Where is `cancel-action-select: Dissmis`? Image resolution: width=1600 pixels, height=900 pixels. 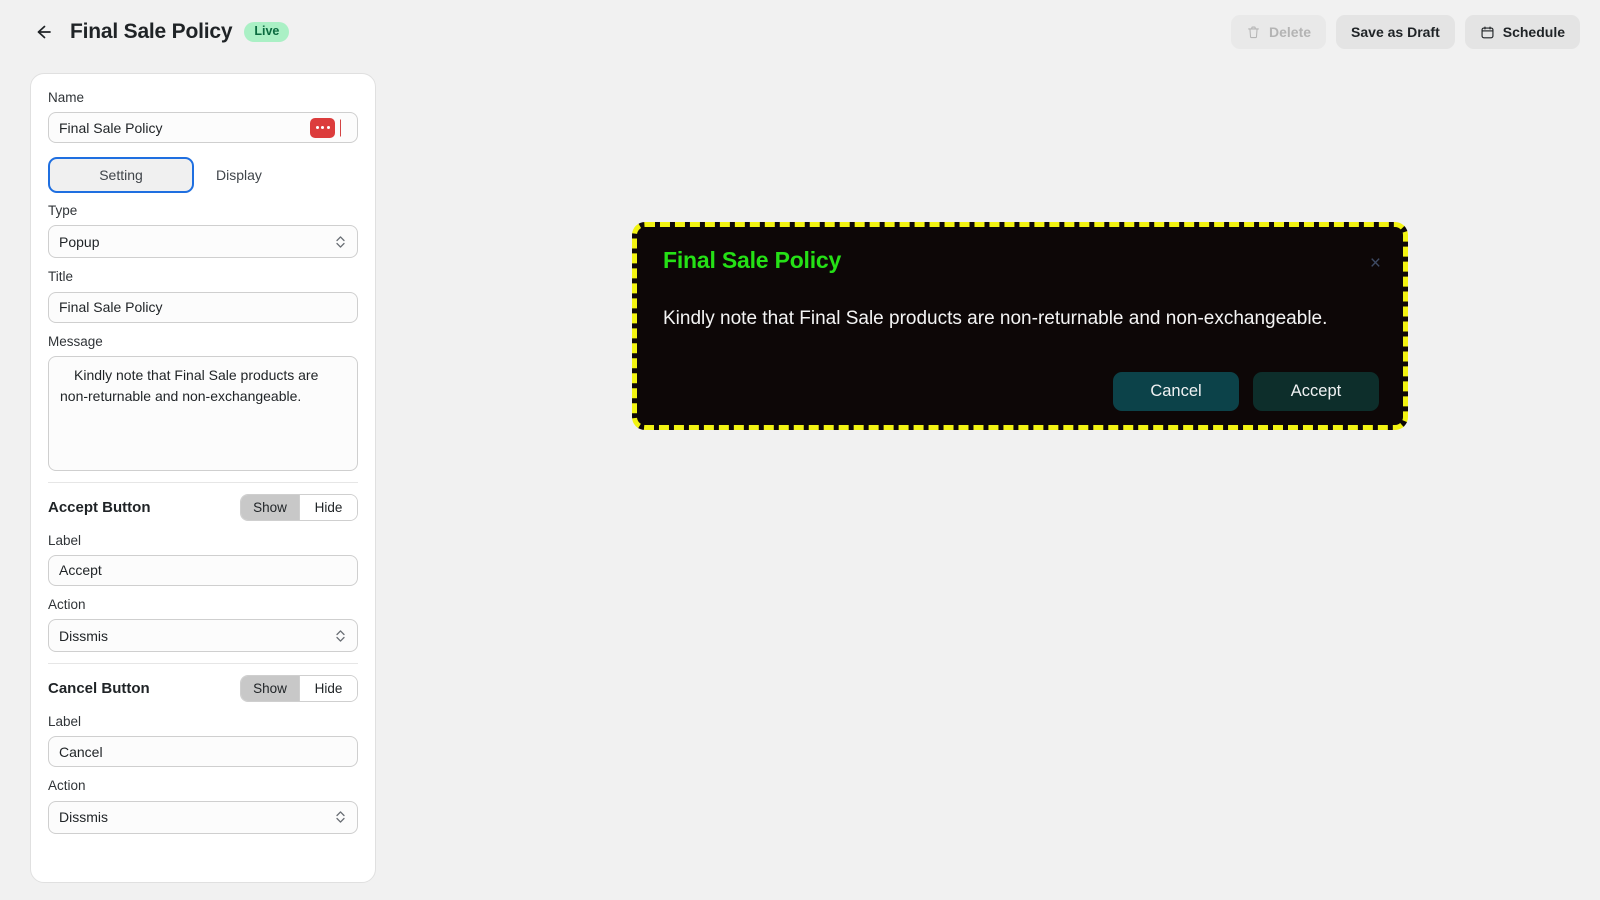
cancel-action-select: Dissmis is located at coordinates (203, 817).